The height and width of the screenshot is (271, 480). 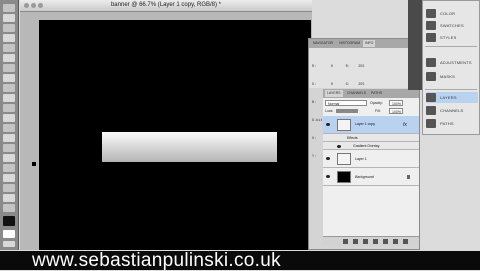 What do you see at coordinates (156, 260) in the screenshot?
I see `website-url: www.sebastianpulinski.co.uk` at bounding box center [156, 260].